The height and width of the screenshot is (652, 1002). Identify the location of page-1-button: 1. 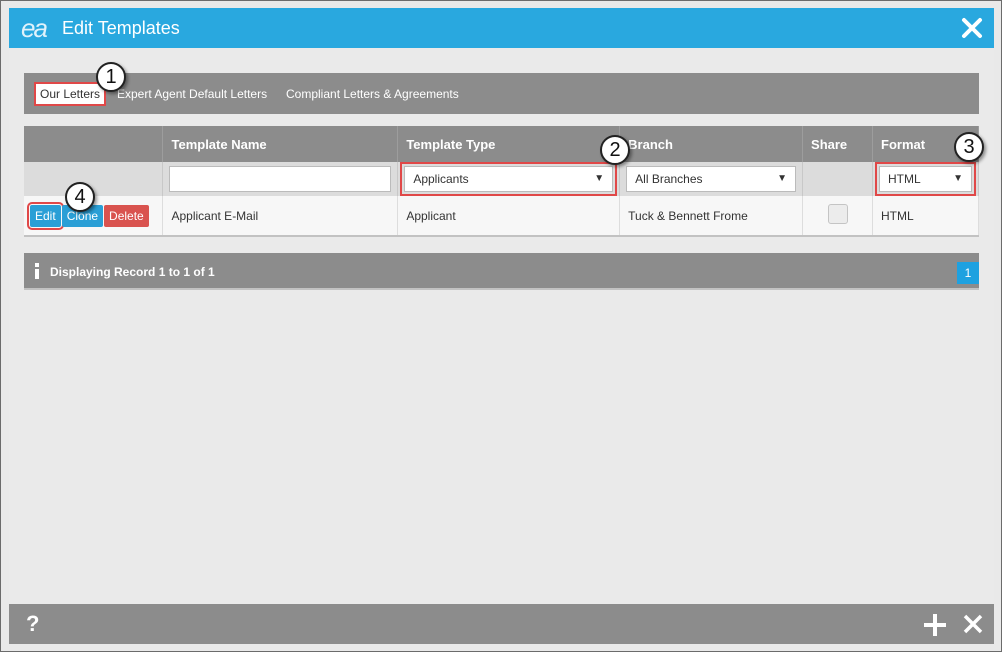
(968, 273).